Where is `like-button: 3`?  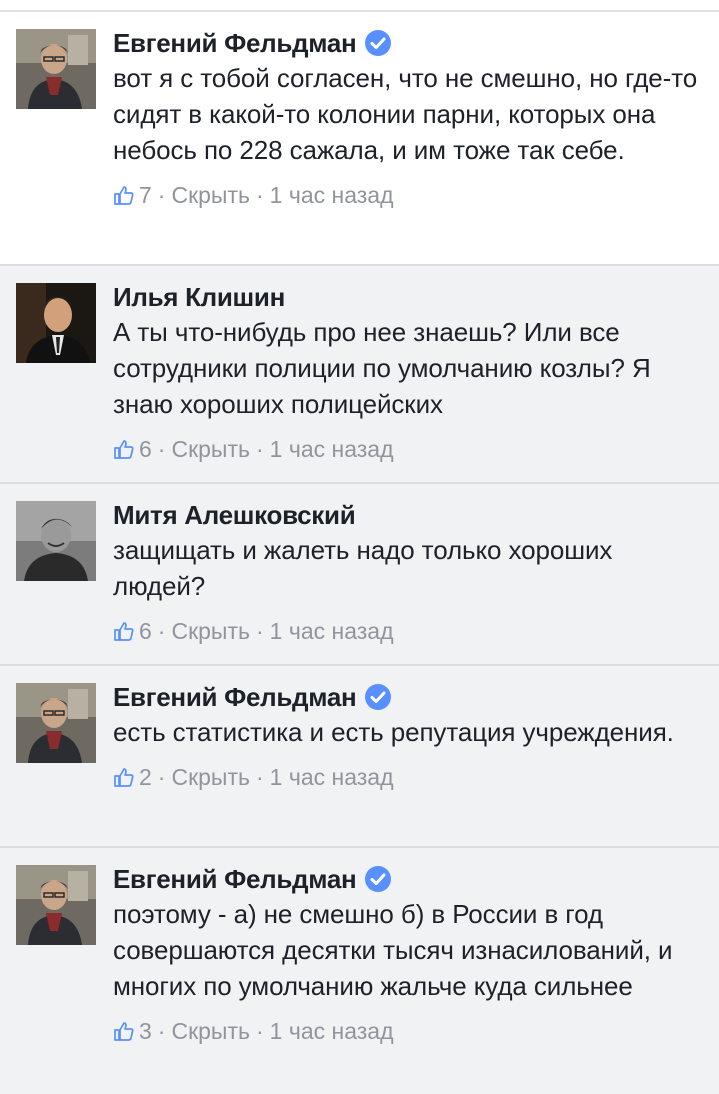 like-button: 3 is located at coordinates (132, 1031).